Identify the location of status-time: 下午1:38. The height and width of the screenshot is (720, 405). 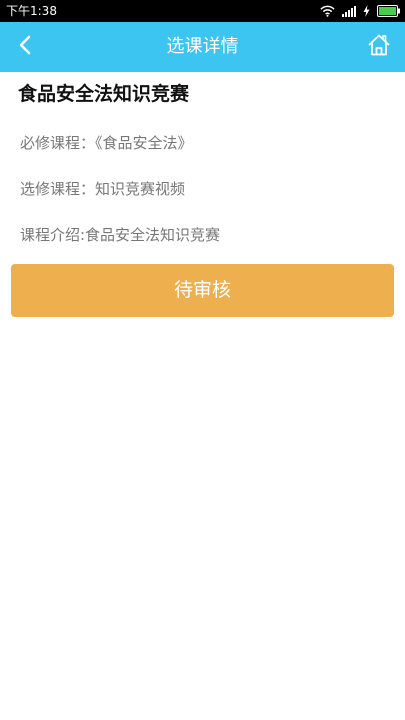
(31, 11).